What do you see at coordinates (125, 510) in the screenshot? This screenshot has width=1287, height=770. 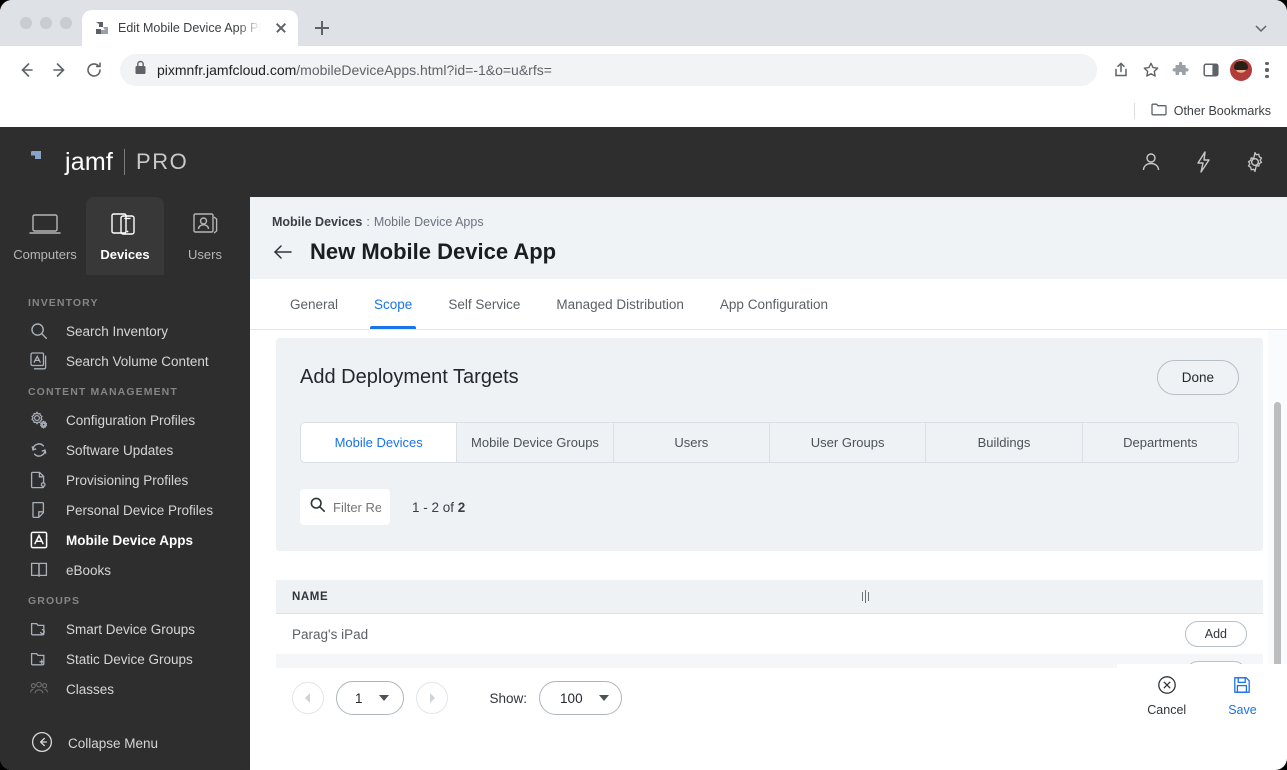 I see `sidebar-item-personal-device-profiles: Personal Device Profiles` at bounding box center [125, 510].